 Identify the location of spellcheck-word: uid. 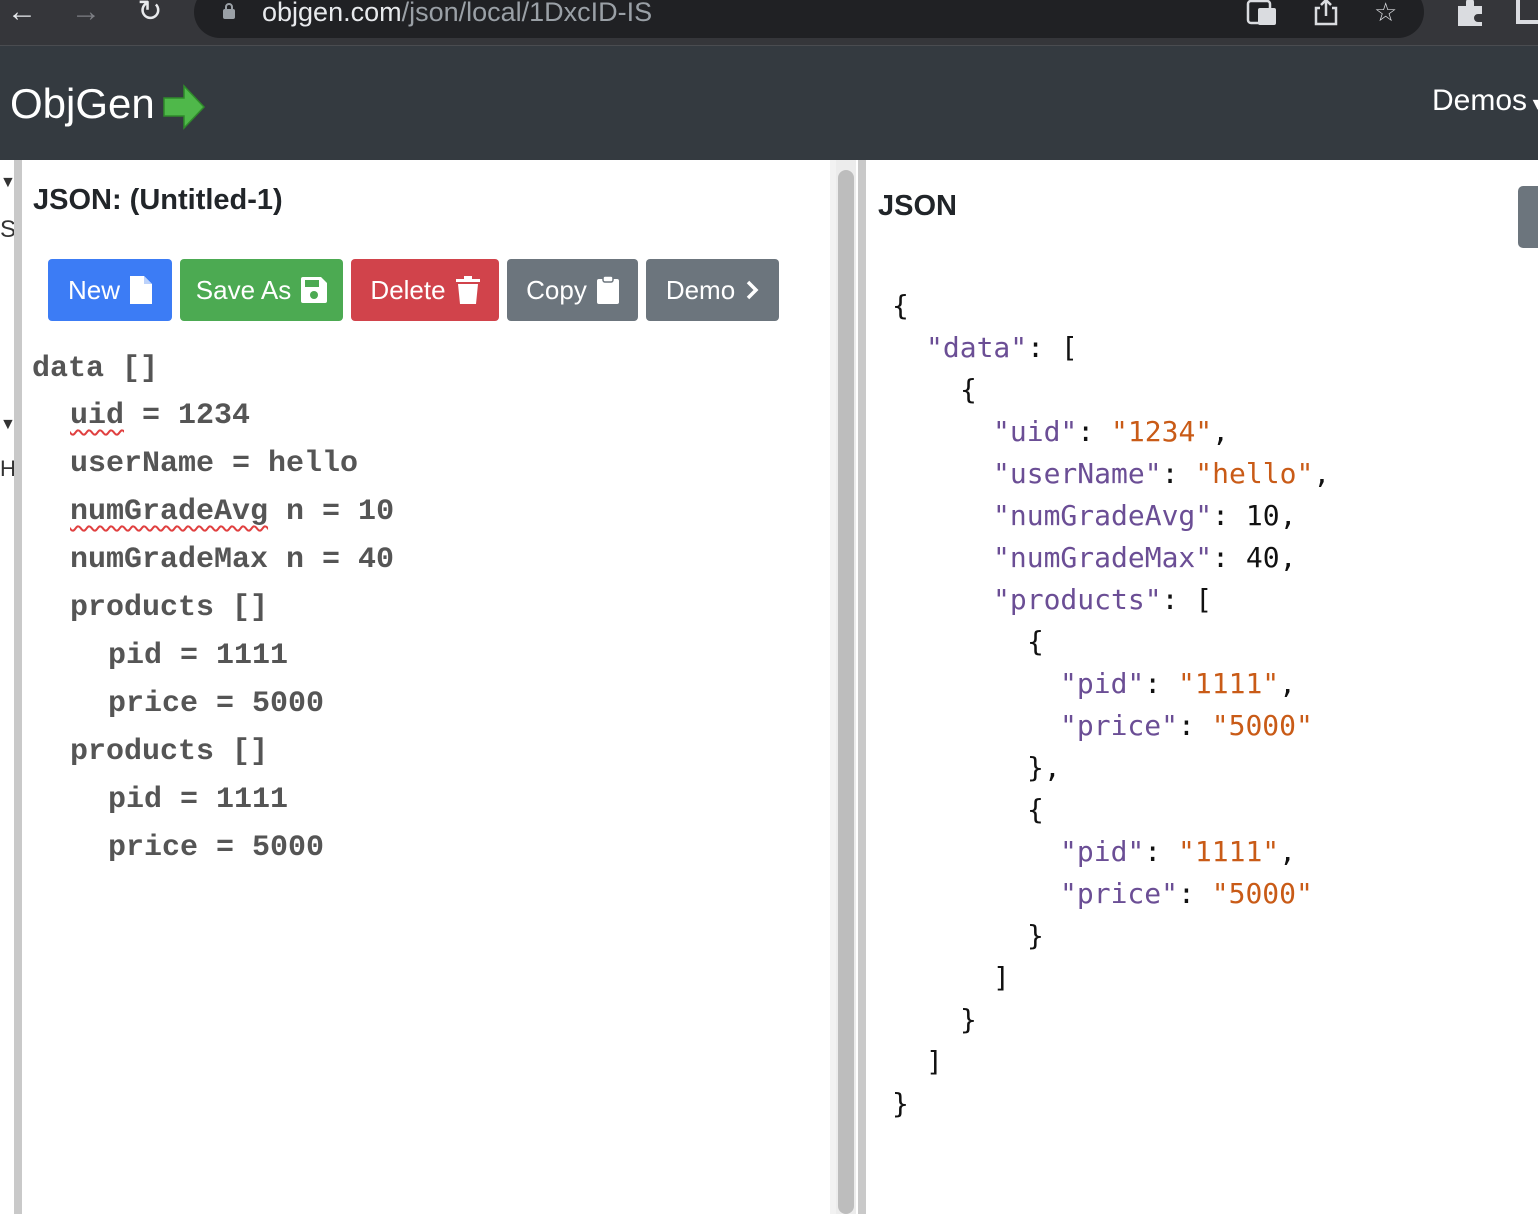
(97, 416).